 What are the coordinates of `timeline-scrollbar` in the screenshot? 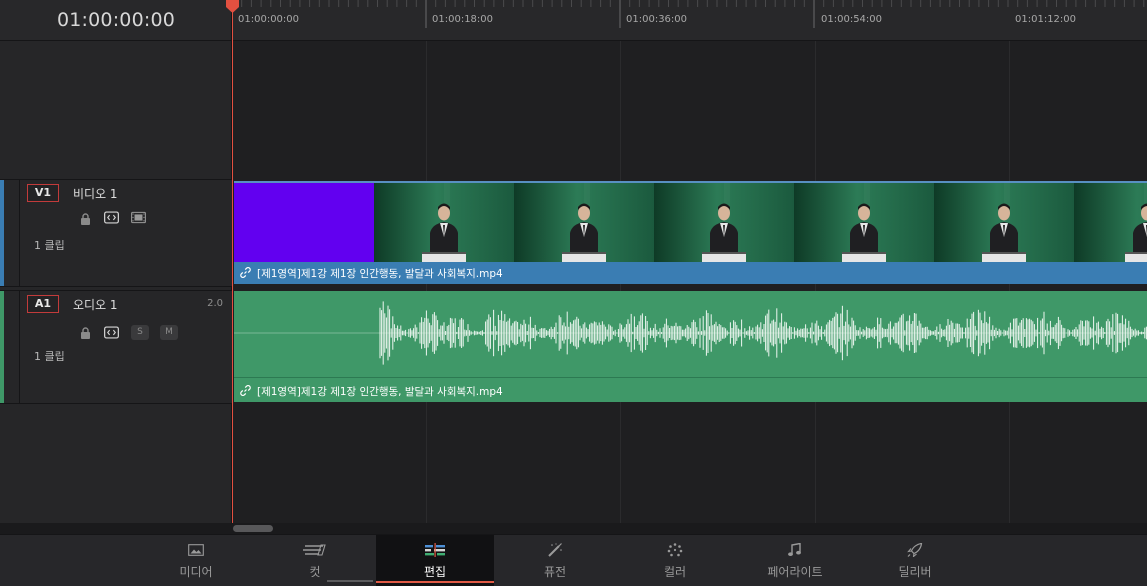 It's located at (573, 528).